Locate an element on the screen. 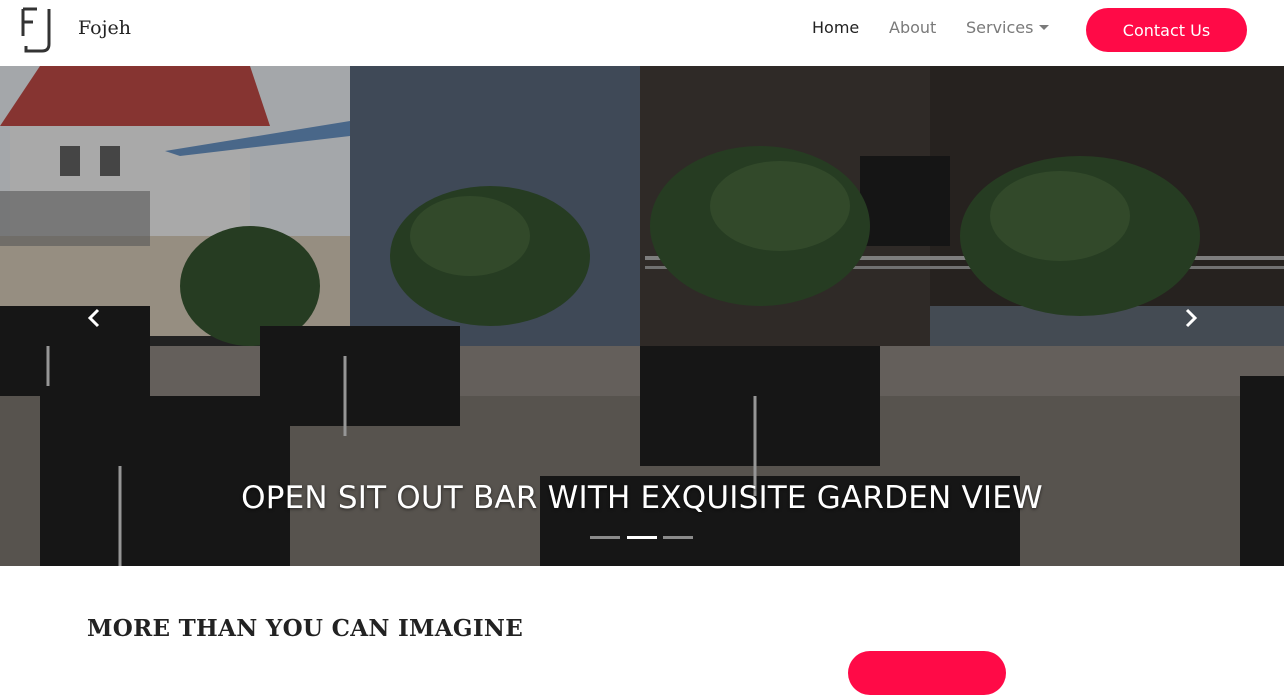 The width and height of the screenshot is (1284, 695). carousel-prev-button is located at coordinates (95, 318).